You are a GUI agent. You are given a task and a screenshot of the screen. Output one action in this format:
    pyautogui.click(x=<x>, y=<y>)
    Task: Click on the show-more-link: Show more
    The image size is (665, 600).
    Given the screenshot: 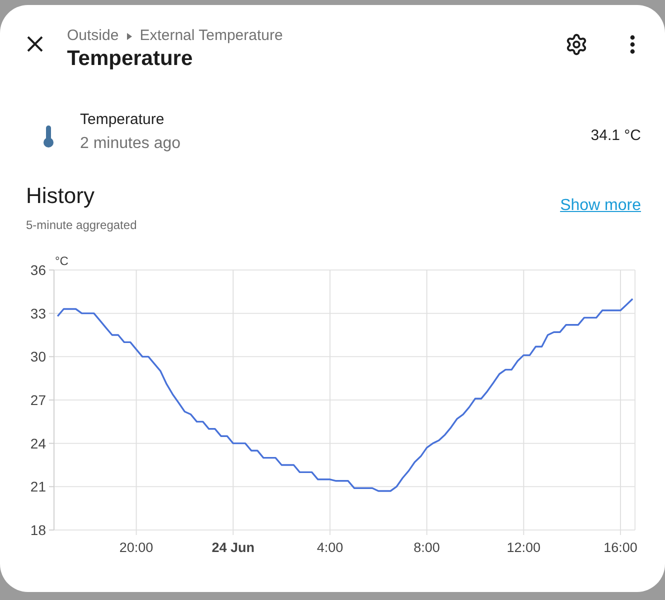 What is the action you would take?
    pyautogui.click(x=600, y=206)
    